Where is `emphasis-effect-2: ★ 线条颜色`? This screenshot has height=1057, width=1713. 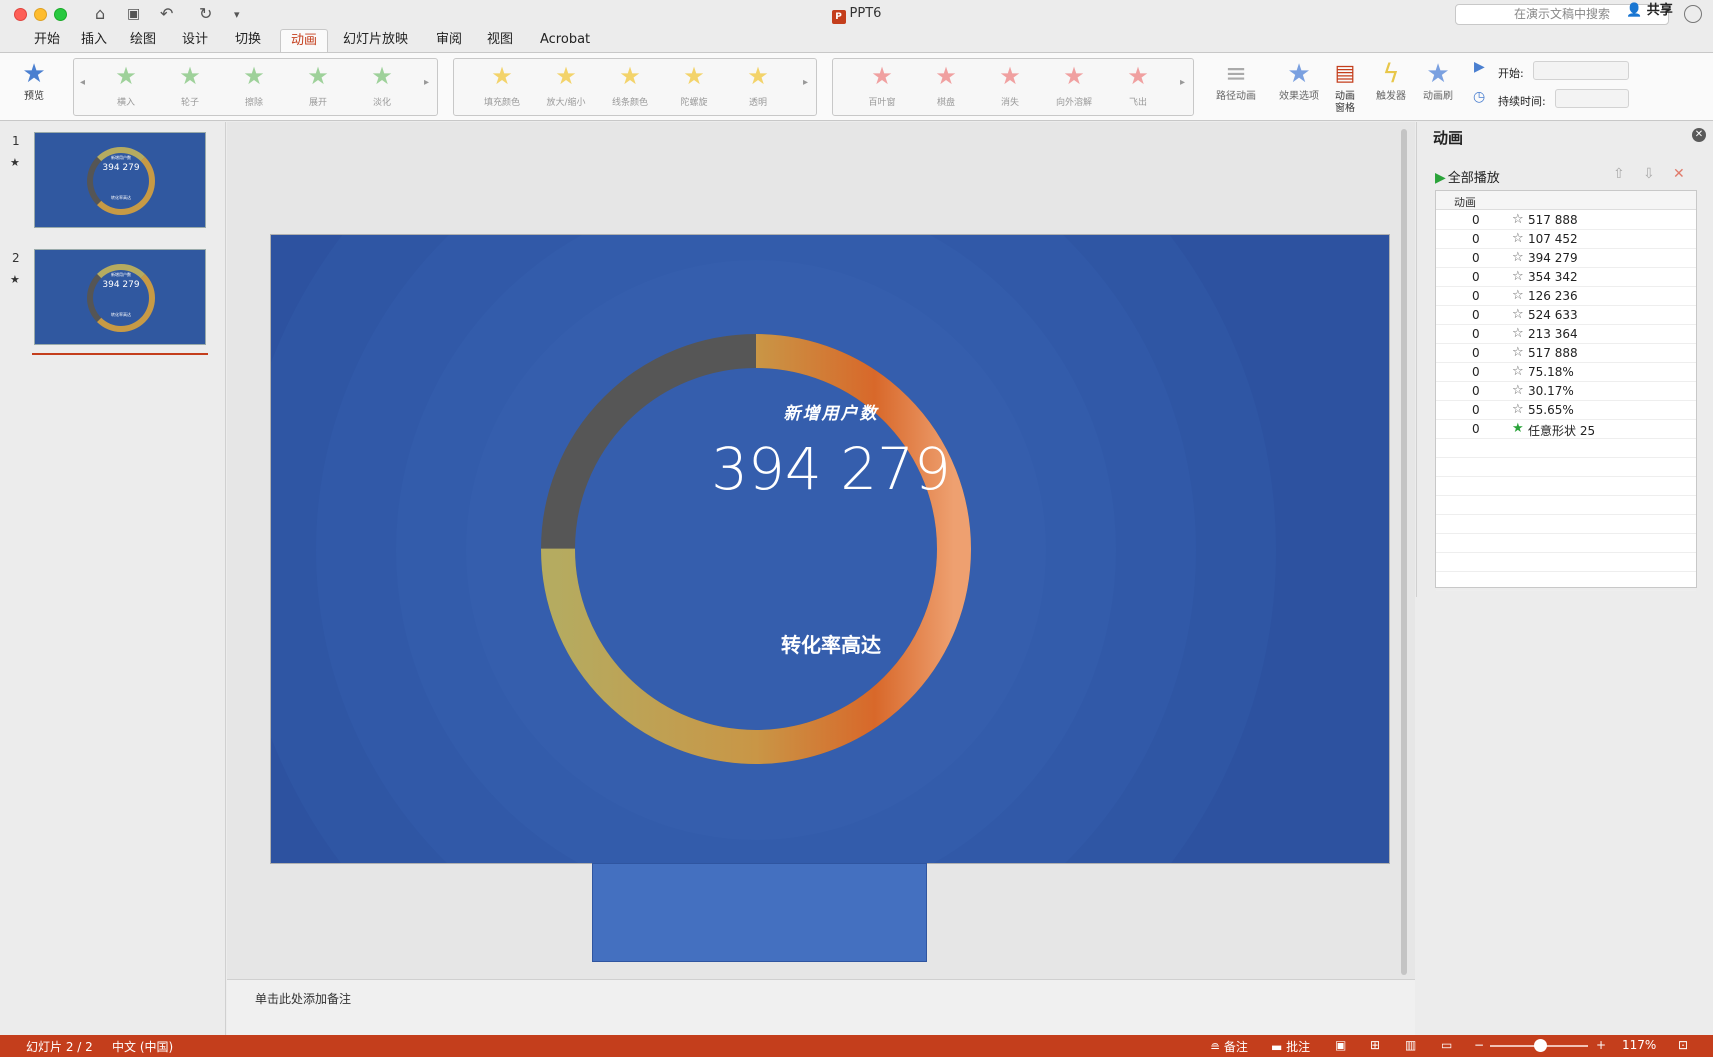
emphasis-effect-2: ★ 线条颜色 is located at coordinates (630, 84).